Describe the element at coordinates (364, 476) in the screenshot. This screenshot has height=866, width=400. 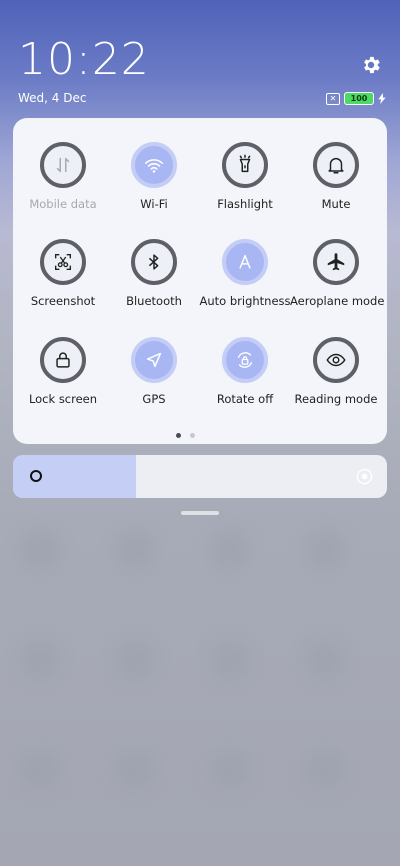
I see `auto-brightness-toggle-icon` at that location.